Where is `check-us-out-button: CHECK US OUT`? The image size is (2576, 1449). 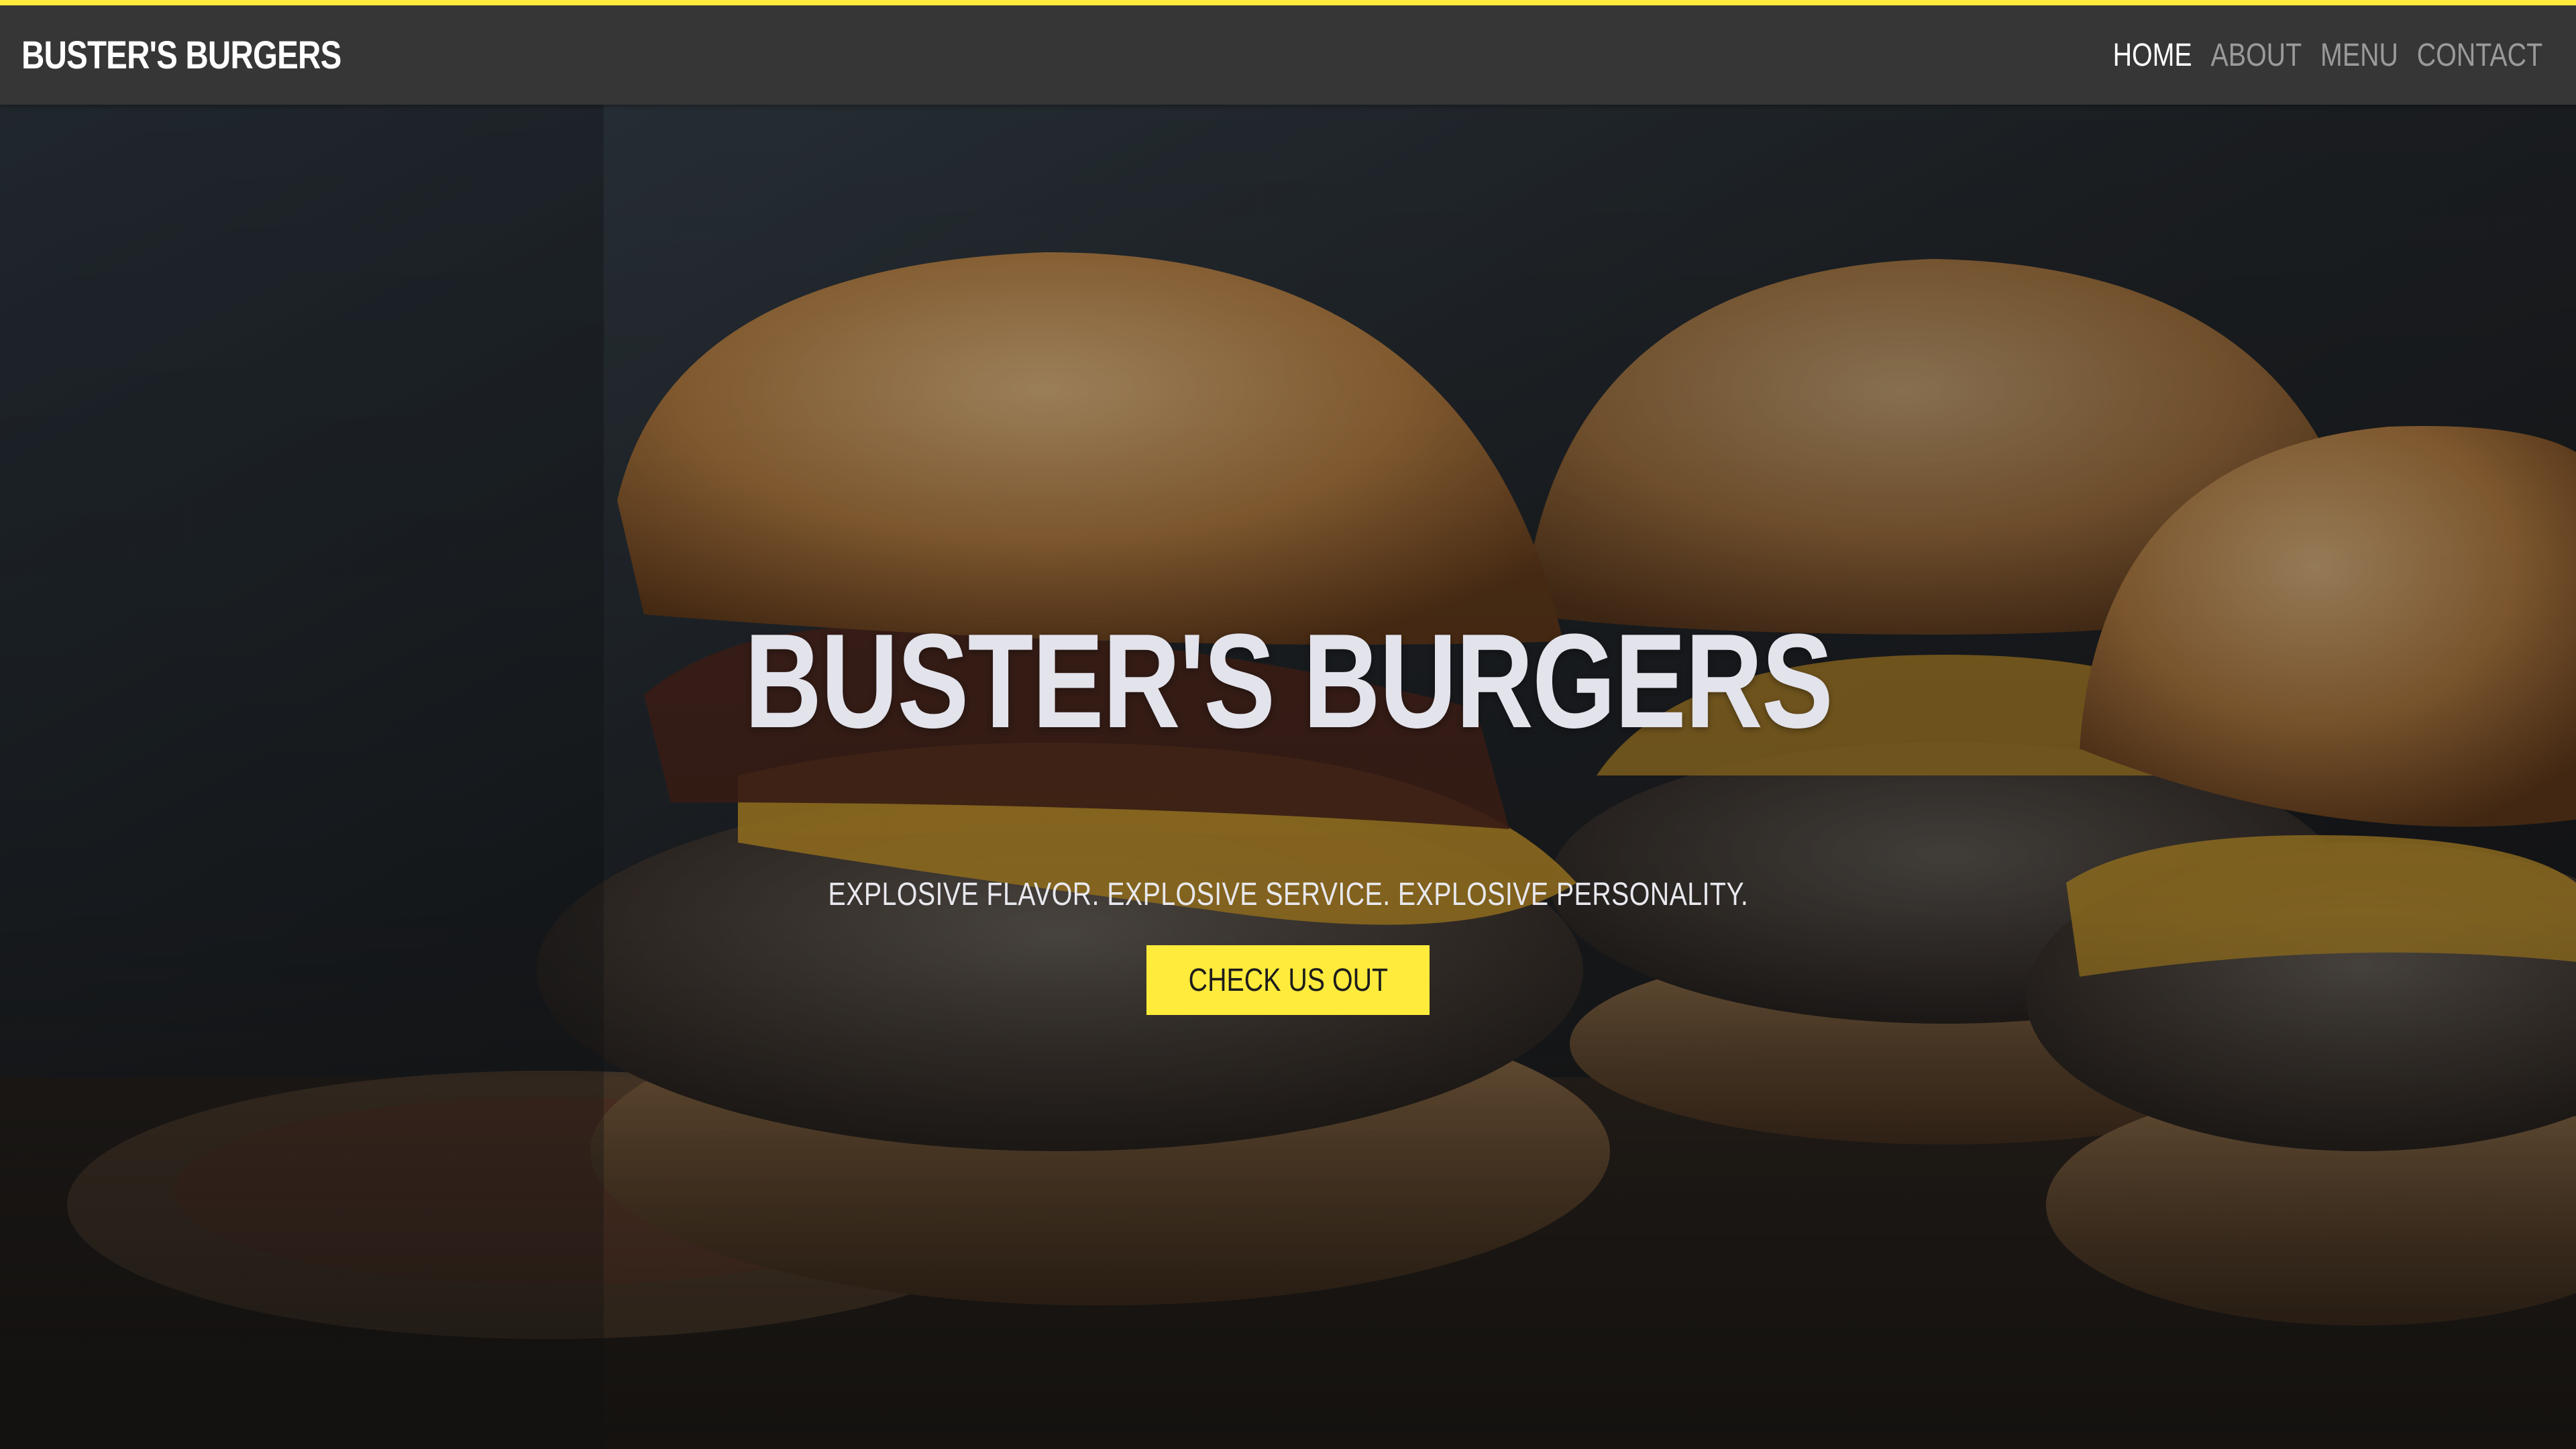
check-us-out-button: CHECK US OUT is located at coordinates (1288, 980).